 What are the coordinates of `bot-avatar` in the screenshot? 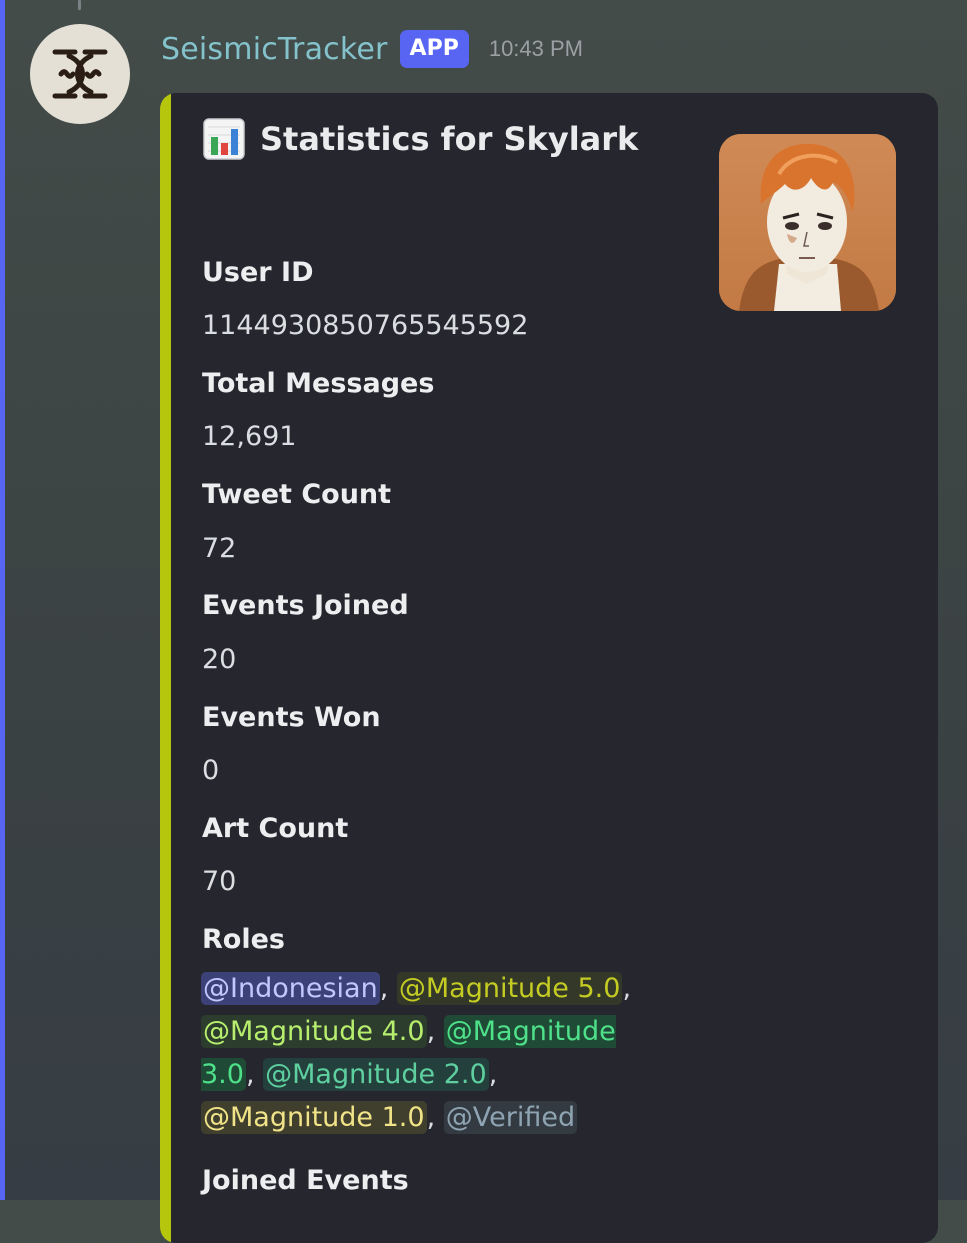 It's located at (80, 74).